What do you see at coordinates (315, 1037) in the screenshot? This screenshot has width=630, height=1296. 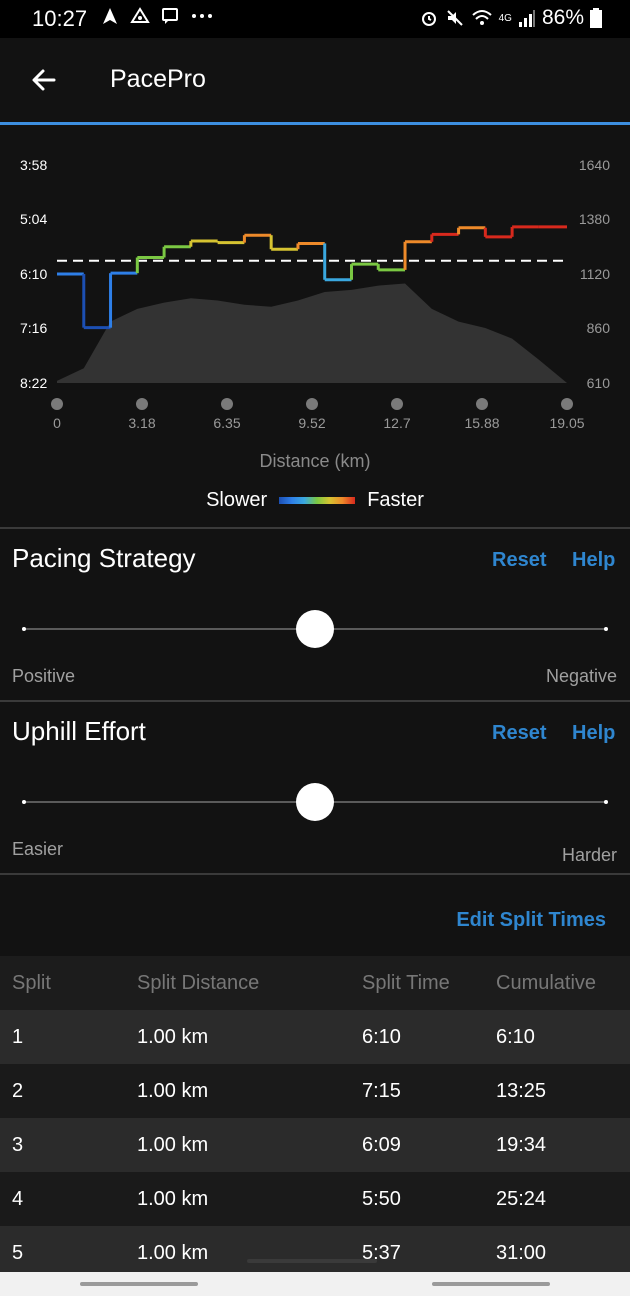 I see `table-row: 1 1.00 km 6:10 6:10` at bounding box center [315, 1037].